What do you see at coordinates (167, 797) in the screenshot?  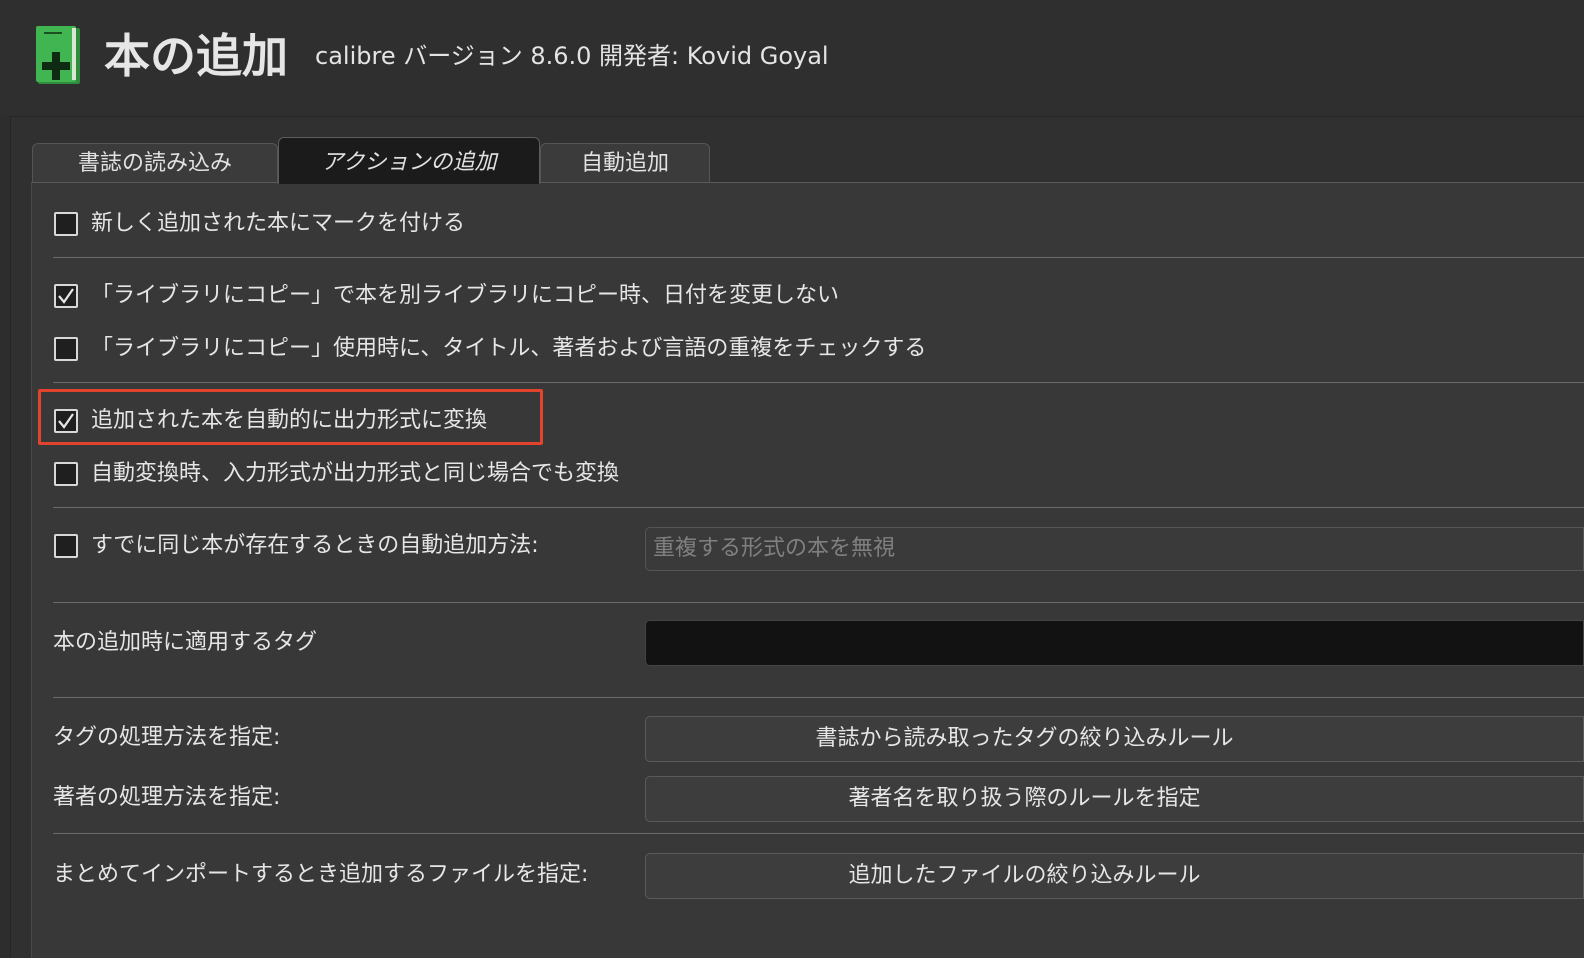 I see `author-rules-label: 著者の処理方法を指定:` at bounding box center [167, 797].